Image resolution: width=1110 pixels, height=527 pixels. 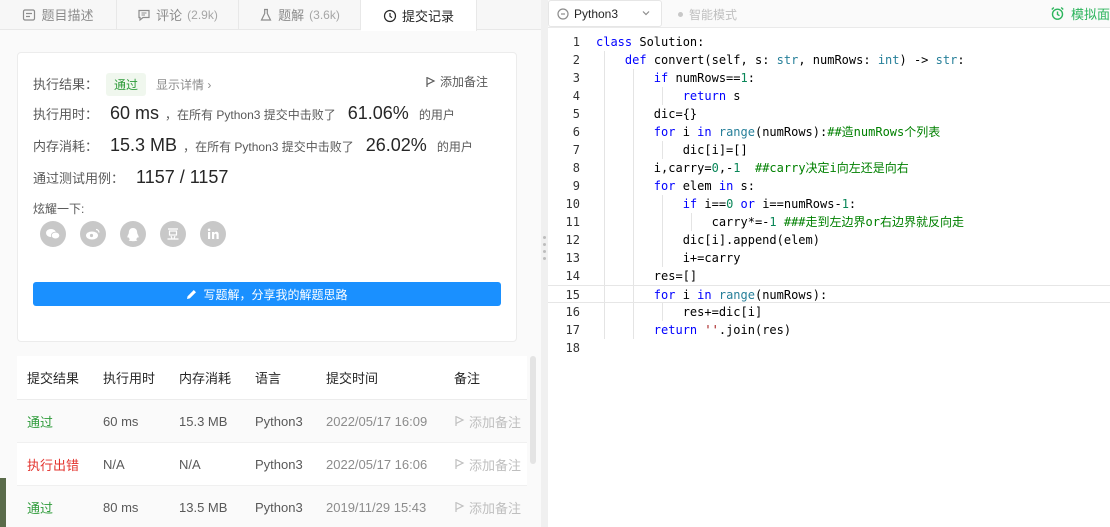 I want to click on description-icon, so click(x=29, y=14).